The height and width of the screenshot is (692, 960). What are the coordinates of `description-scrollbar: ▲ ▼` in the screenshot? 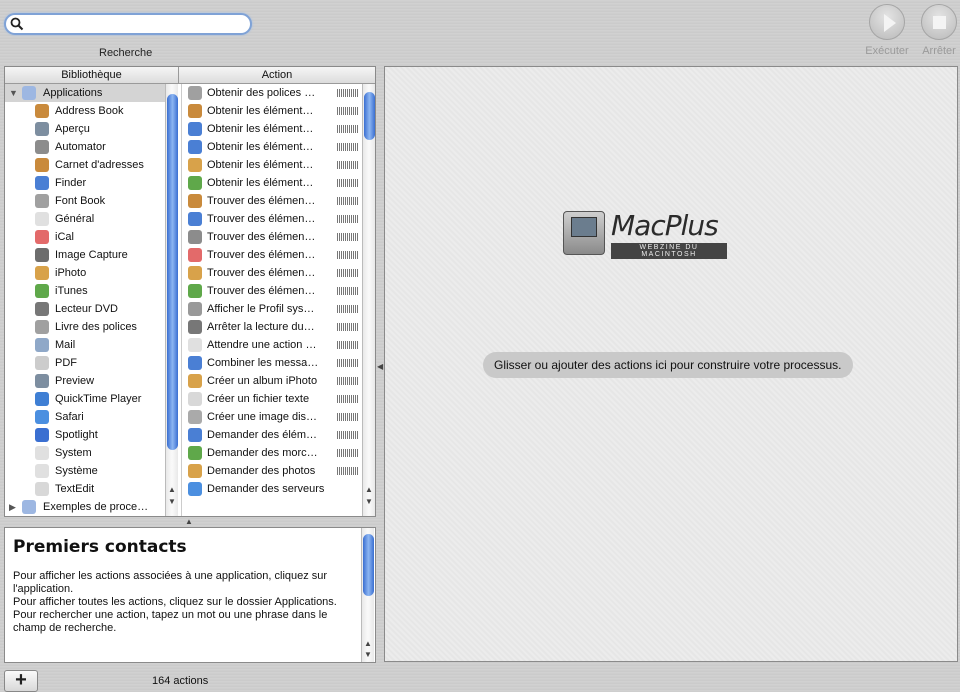 It's located at (367, 595).